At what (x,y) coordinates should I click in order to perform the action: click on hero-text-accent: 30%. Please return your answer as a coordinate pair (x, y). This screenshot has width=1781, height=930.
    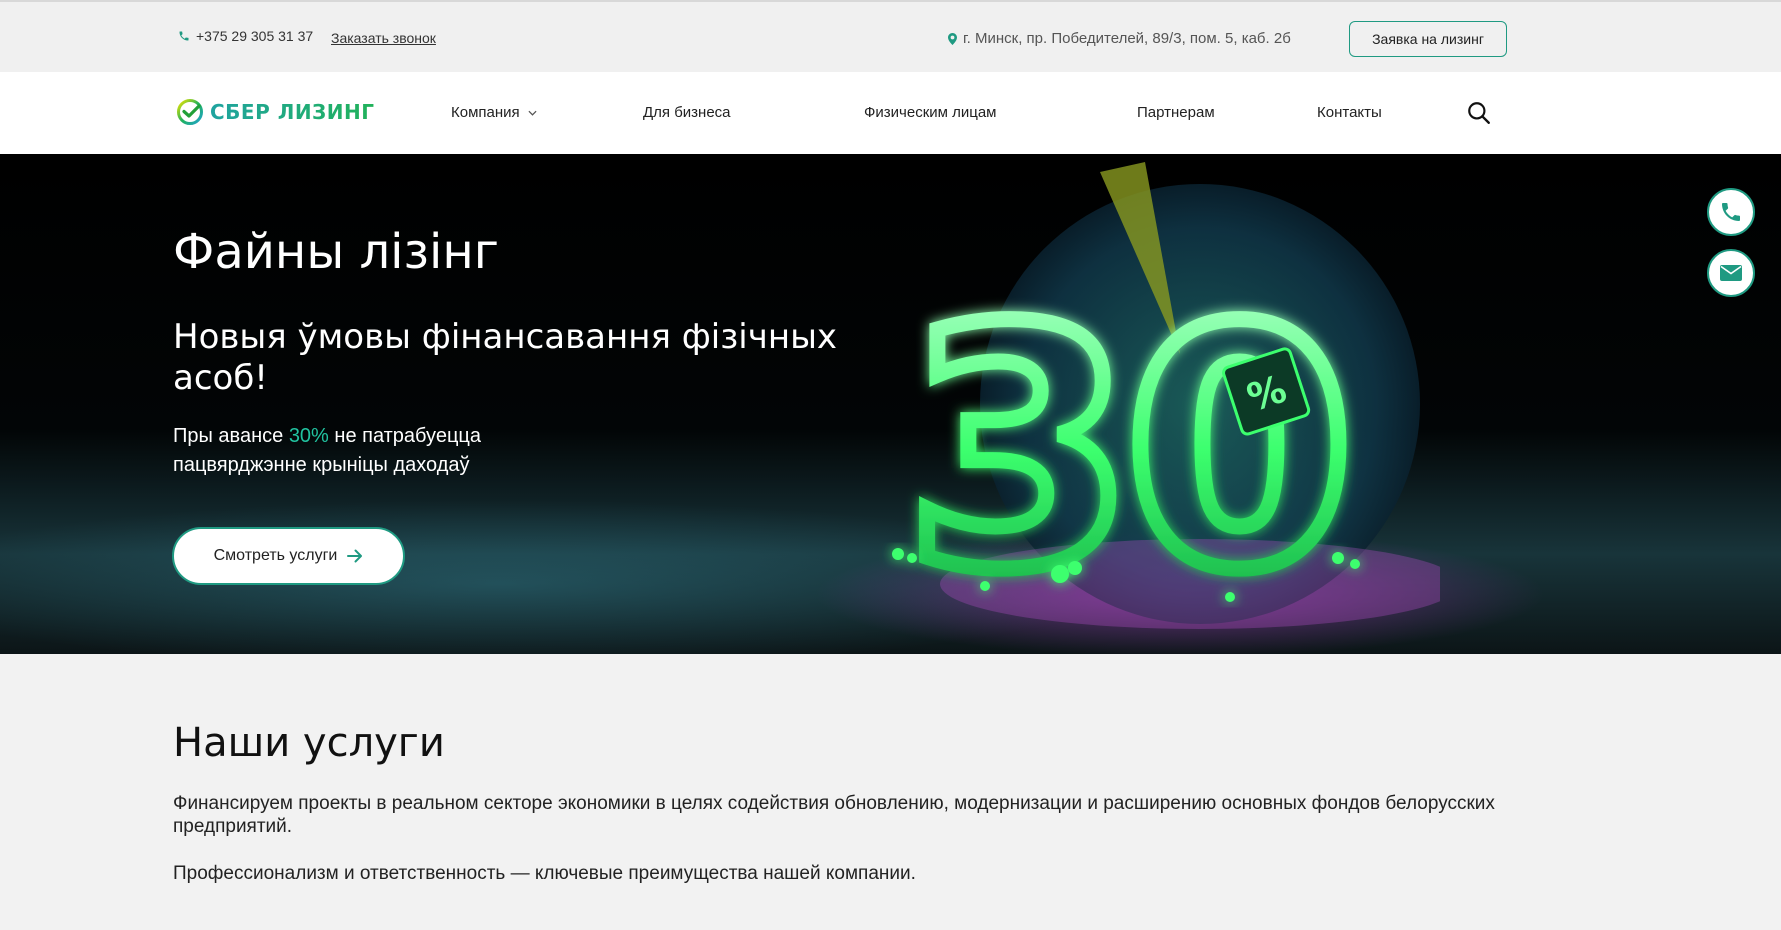
    Looking at the image, I should click on (308, 436).